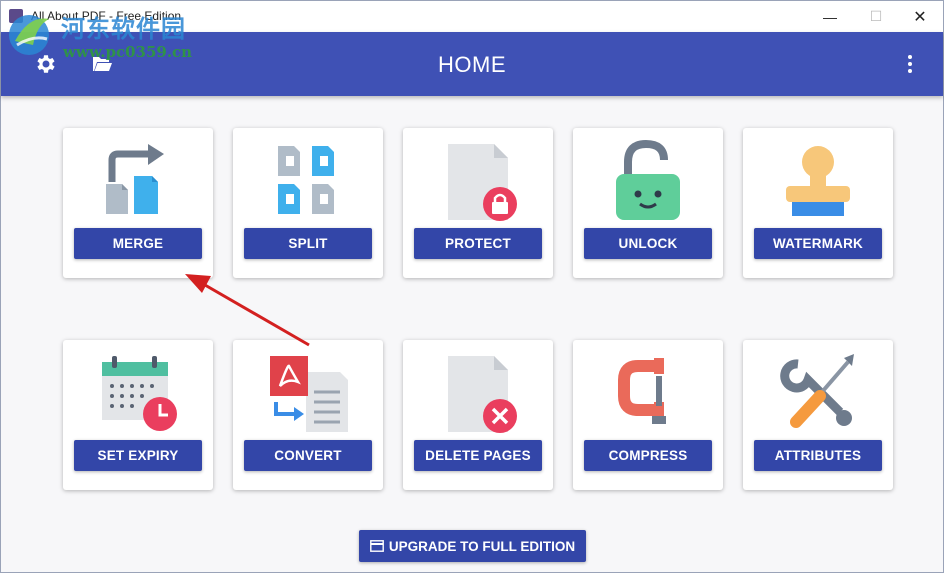 This screenshot has width=944, height=573. What do you see at coordinates (478, 243) in the screenshot?
I see `protect-button: PROTECT` at bounding box center [478, 243].